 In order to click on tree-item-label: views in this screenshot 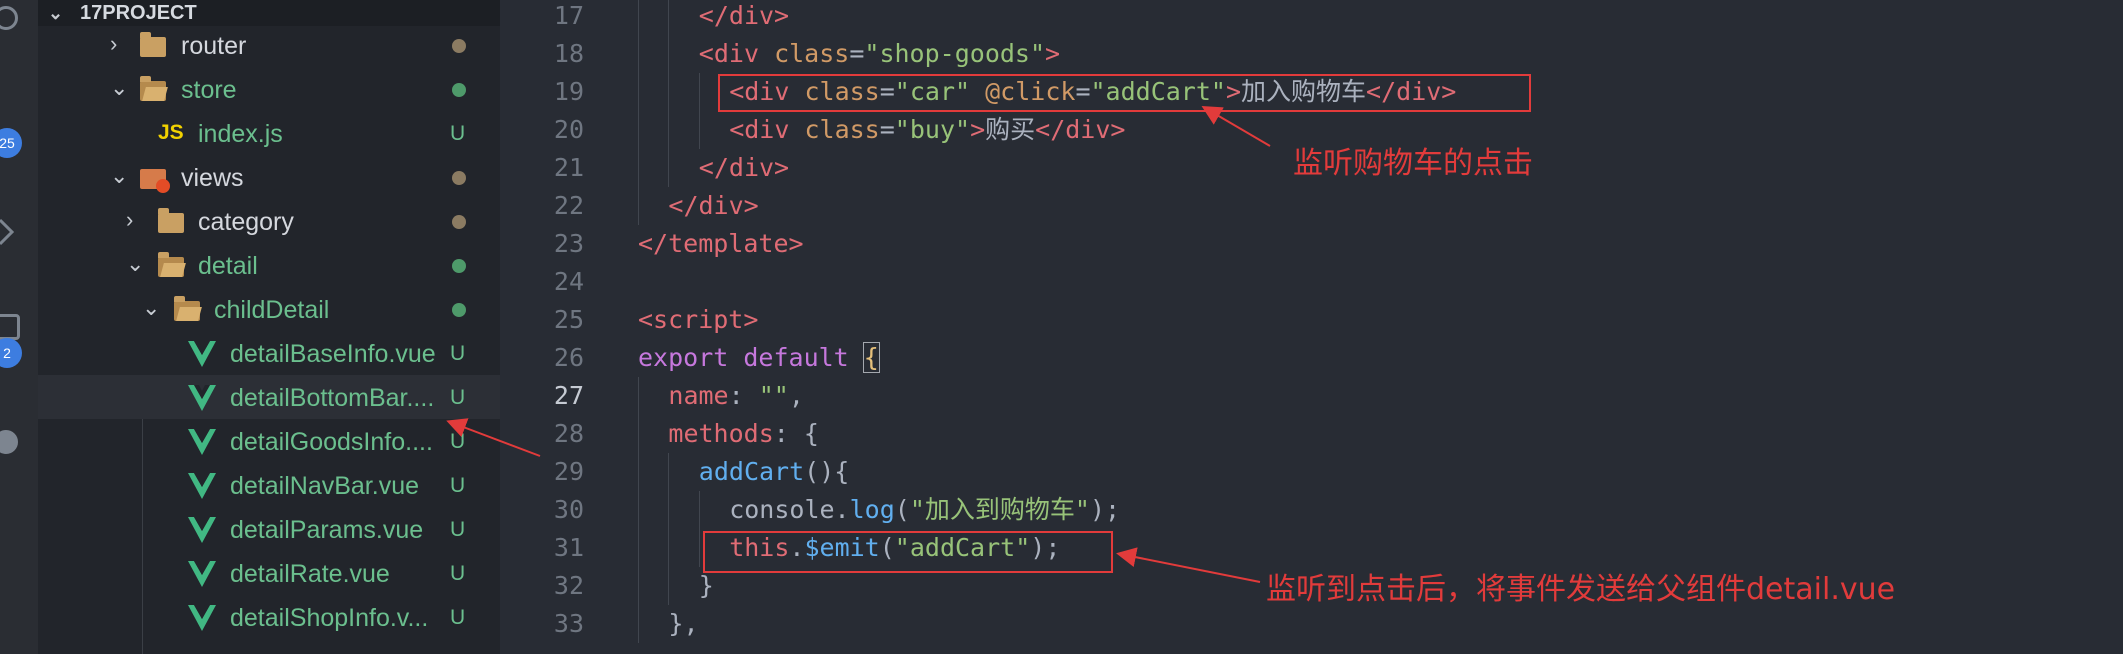, I will do `click(212, 178)`.